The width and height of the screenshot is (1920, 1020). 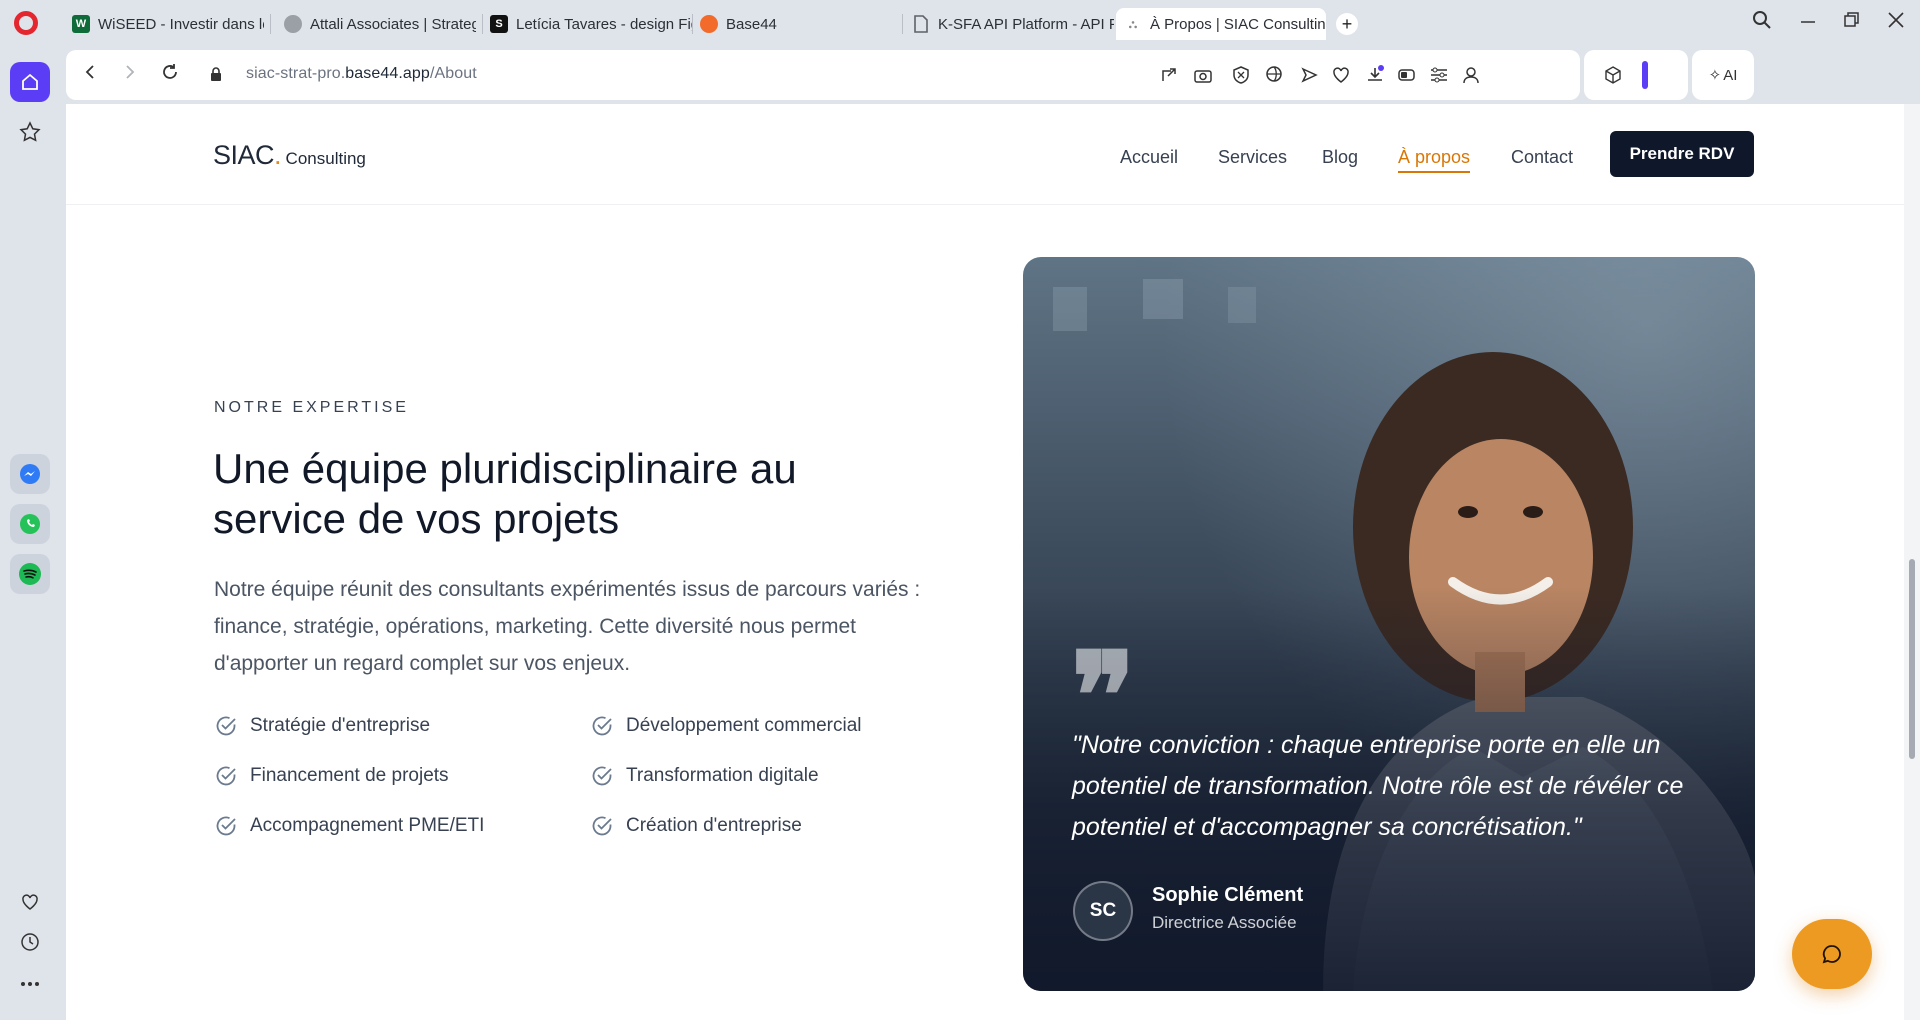 I want to click on page-scrollbar, so click(x=1912, y=562).